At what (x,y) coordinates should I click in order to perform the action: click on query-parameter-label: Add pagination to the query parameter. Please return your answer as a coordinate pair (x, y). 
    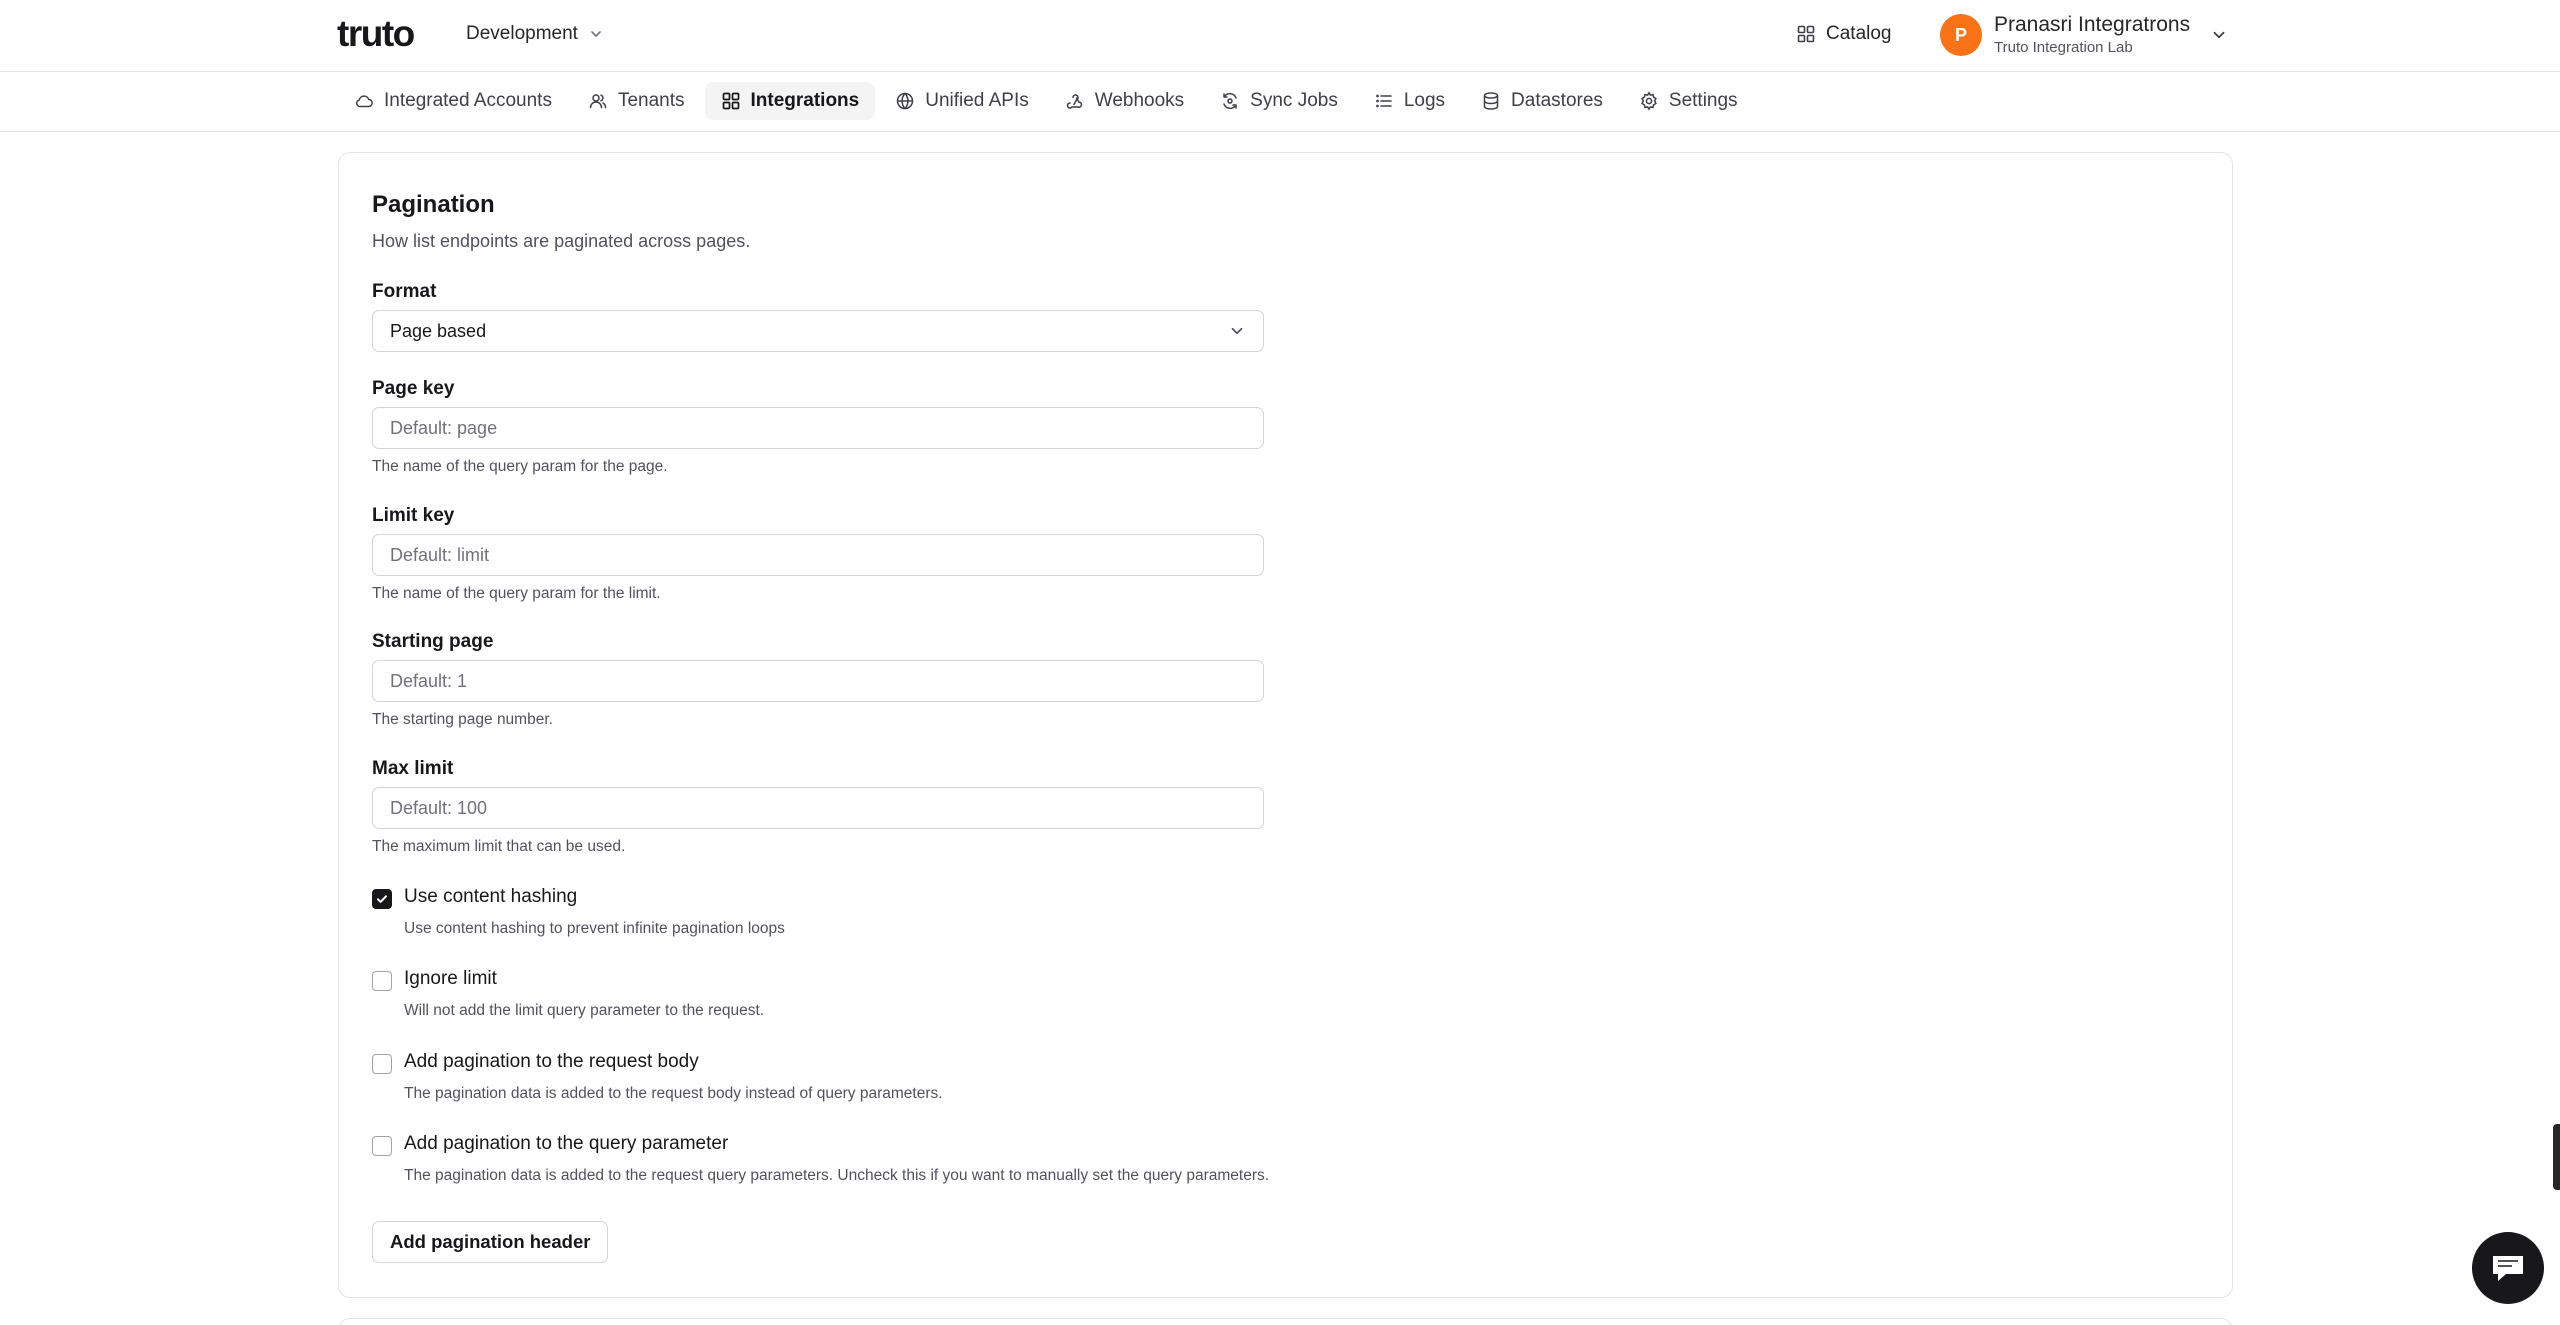
    Looking at the image, I should click on (836, 1144).